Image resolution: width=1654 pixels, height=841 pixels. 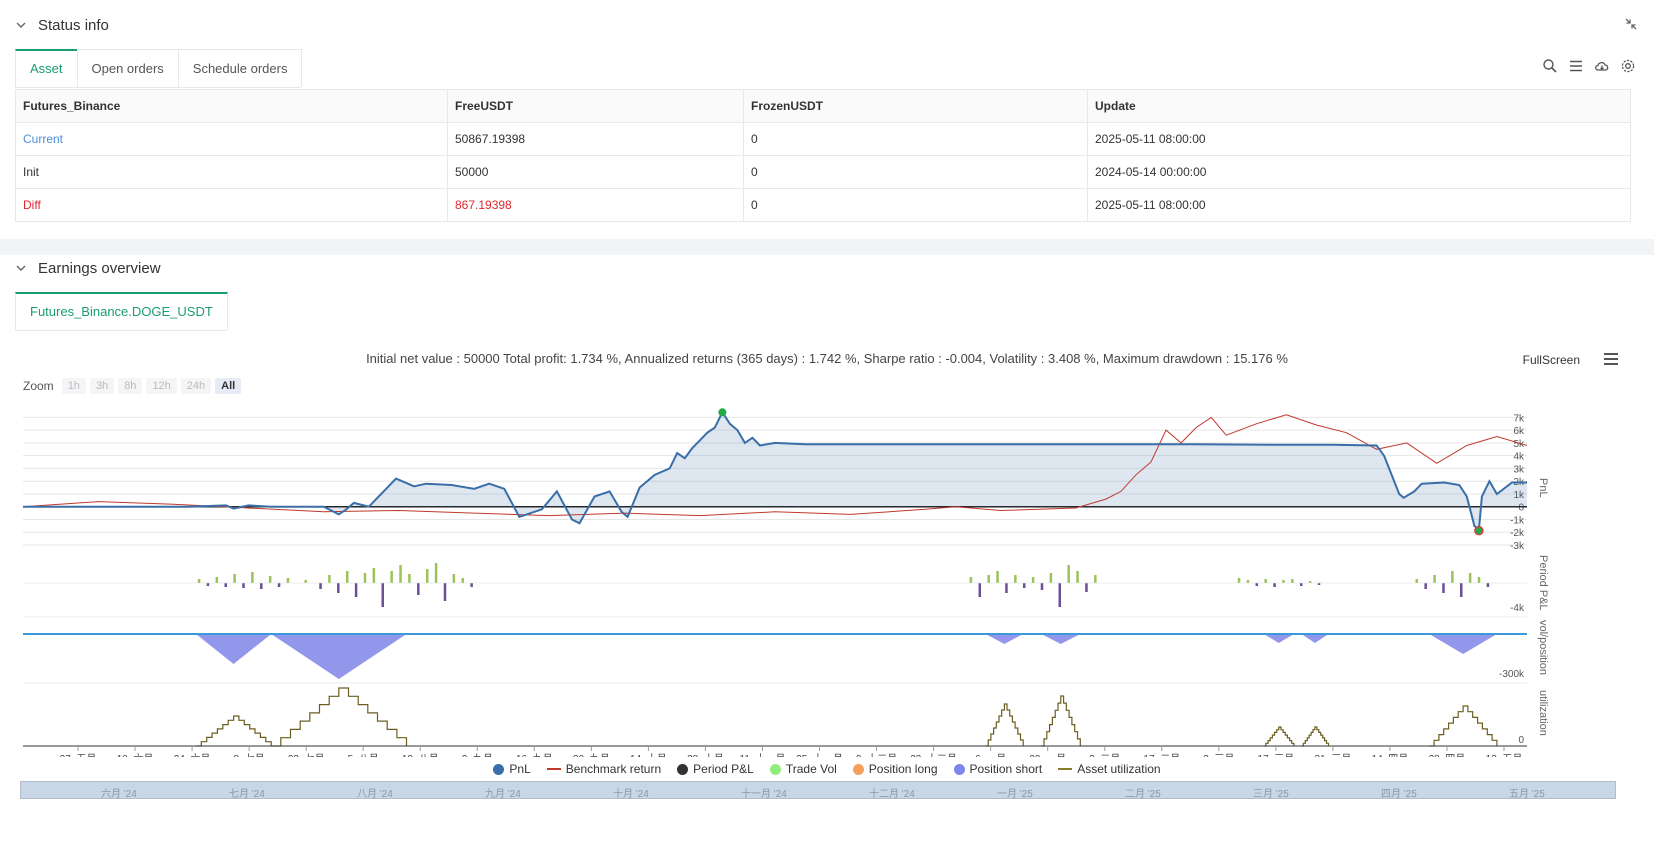 What do you see at coordinates (895, 769) in the screenshot?
I see `legend-item-position-long: Position long` at bounding box center [895, 769].